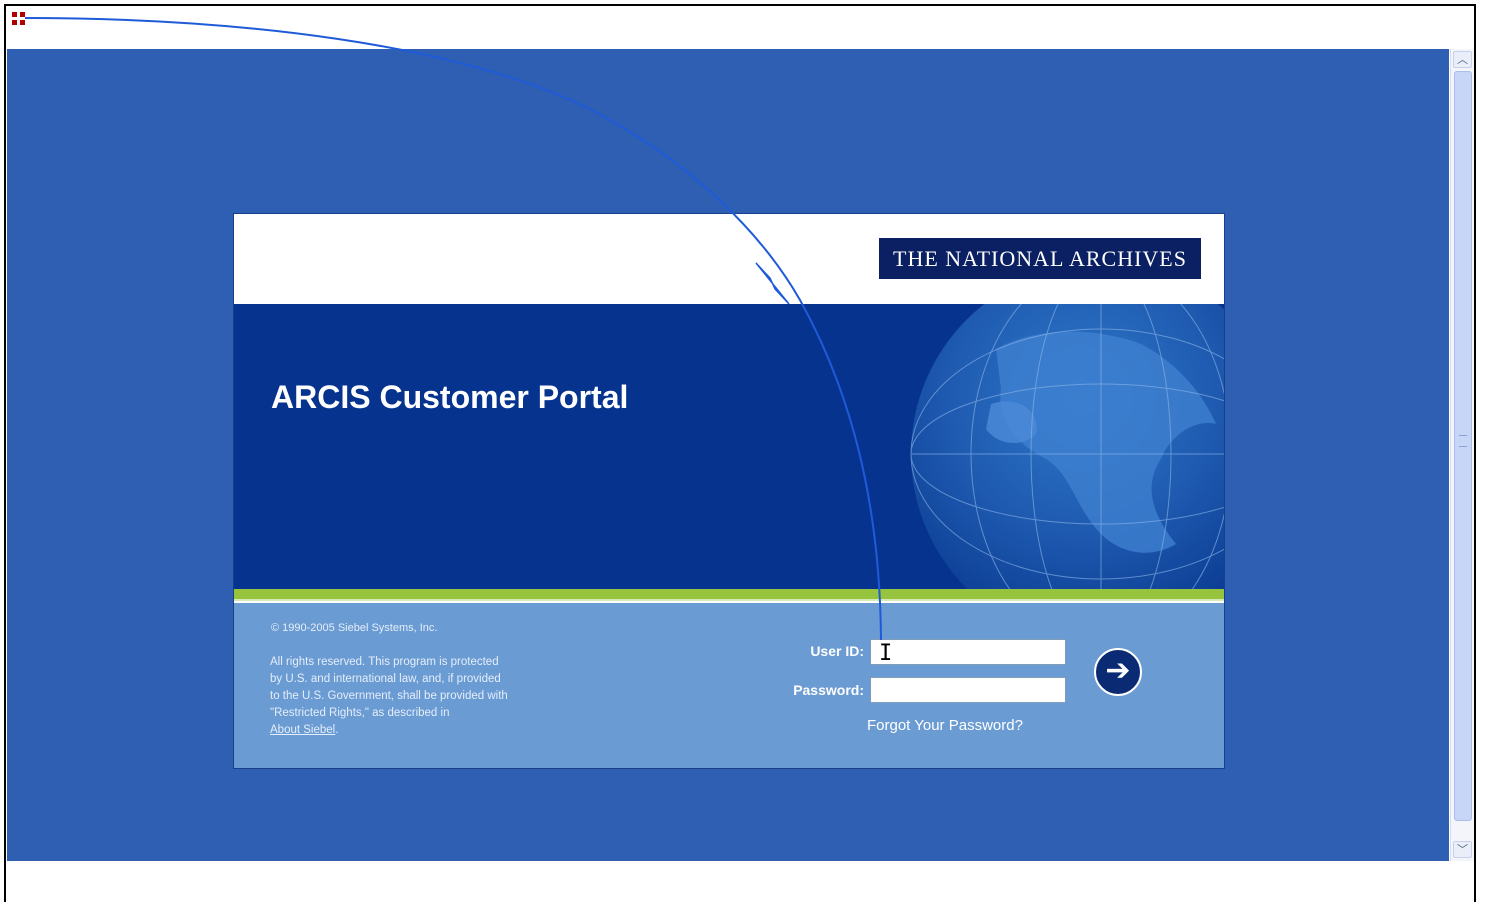 This screenshot has width=1486, height=907. Describe the element at coordinates (1463, 441) in the screenshot. I see `grip-icon` at that location.